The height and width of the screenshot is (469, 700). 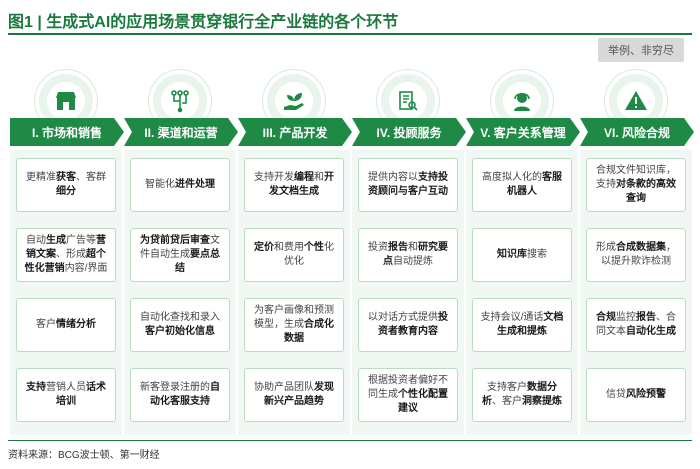 I want to click on bottom-divider, so click(x=350, y=440).